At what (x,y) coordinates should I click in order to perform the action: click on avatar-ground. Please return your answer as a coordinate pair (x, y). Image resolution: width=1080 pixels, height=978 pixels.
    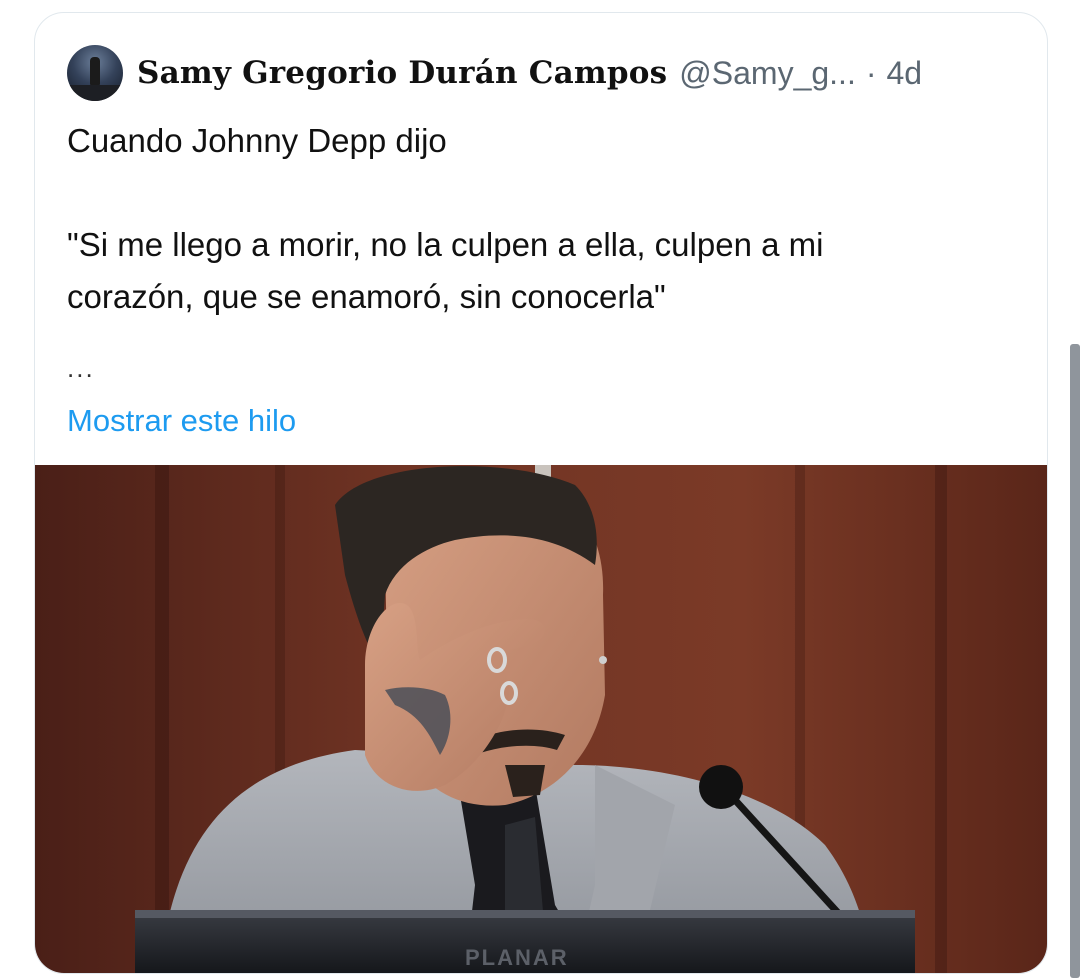
    Looking at the image, I should click on (95, 93).